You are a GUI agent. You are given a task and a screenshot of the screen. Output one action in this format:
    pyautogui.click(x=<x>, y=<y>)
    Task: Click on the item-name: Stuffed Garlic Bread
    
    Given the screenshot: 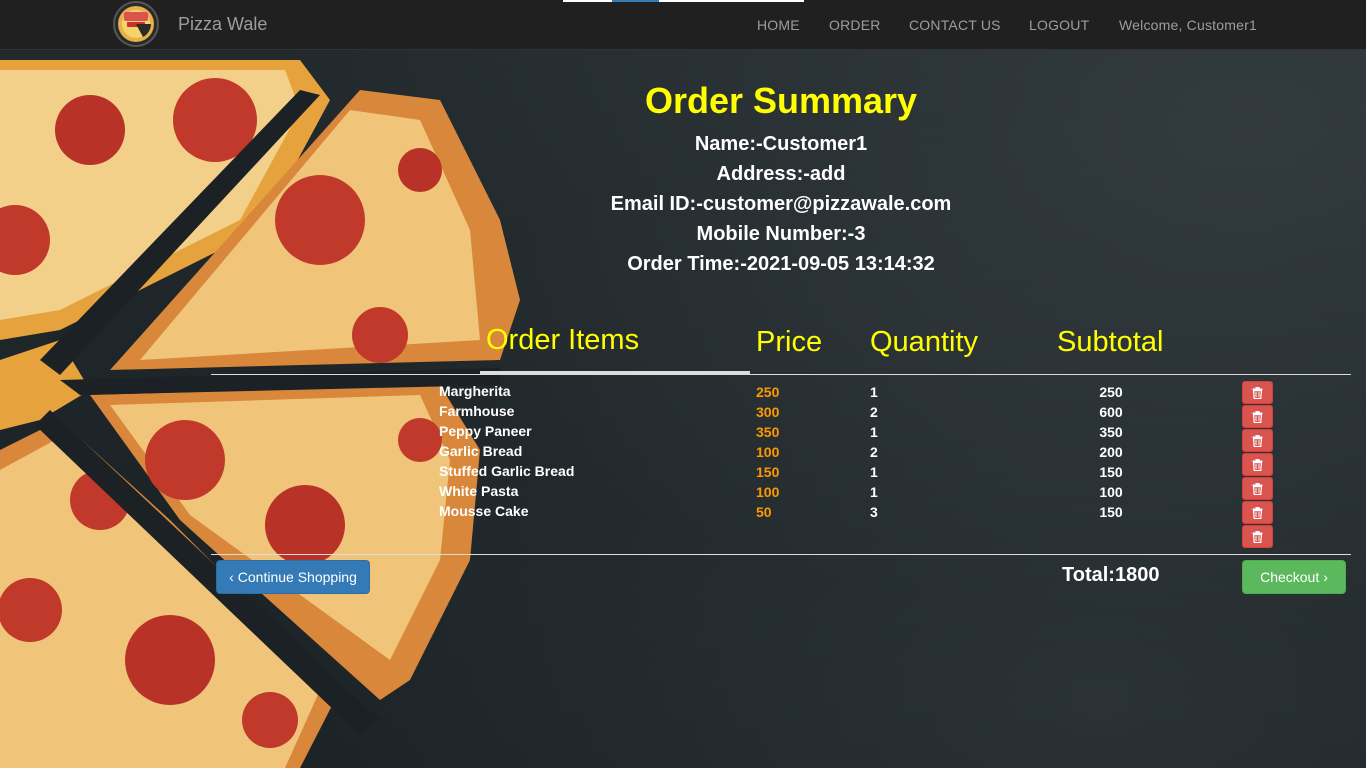 What is the action you would take?
    pyautogui.click(x=507, y=471)
    